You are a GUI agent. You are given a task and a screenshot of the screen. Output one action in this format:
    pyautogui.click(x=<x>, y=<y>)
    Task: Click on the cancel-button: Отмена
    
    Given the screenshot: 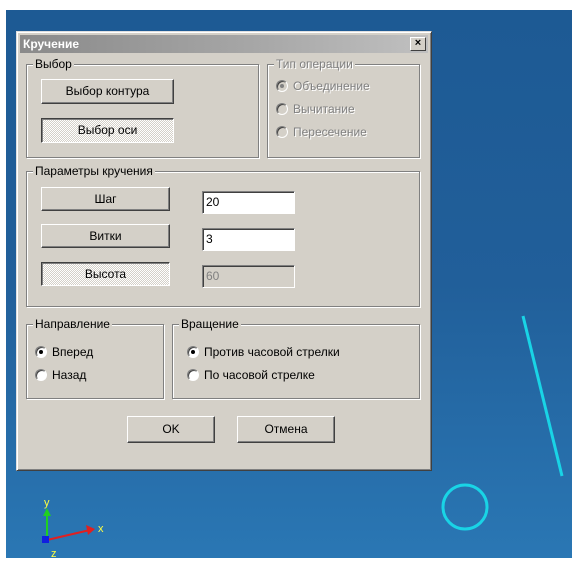 What is the action you would take?
    pyautogui.click(x=286, y=429)
    